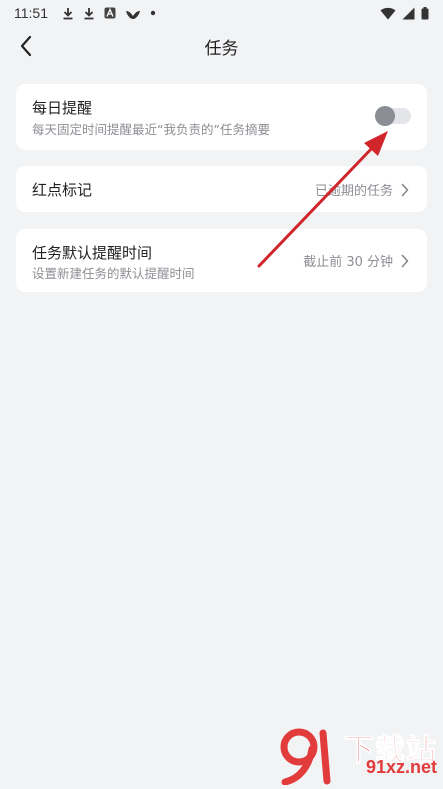 Image resolution: width=443 pixels, height=789 pixels. I want to click on red-mark-value-group: 已逾期的任务, so click(362, 189).